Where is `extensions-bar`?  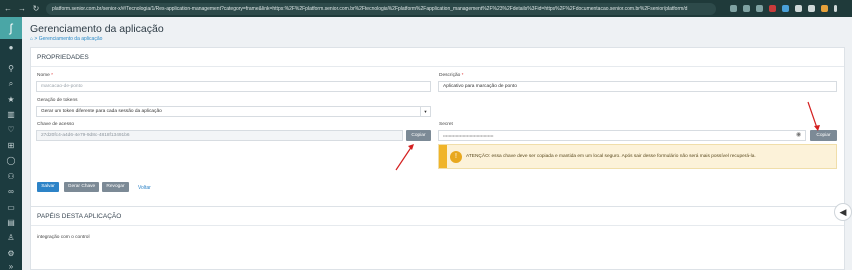
extensions-bar is located at coordinates (783, 8).